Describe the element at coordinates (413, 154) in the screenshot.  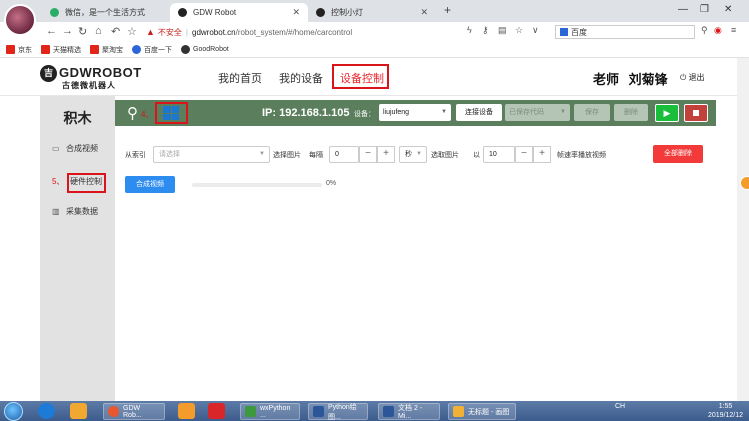
I see `unit-select: 秒 ▼` at that location.